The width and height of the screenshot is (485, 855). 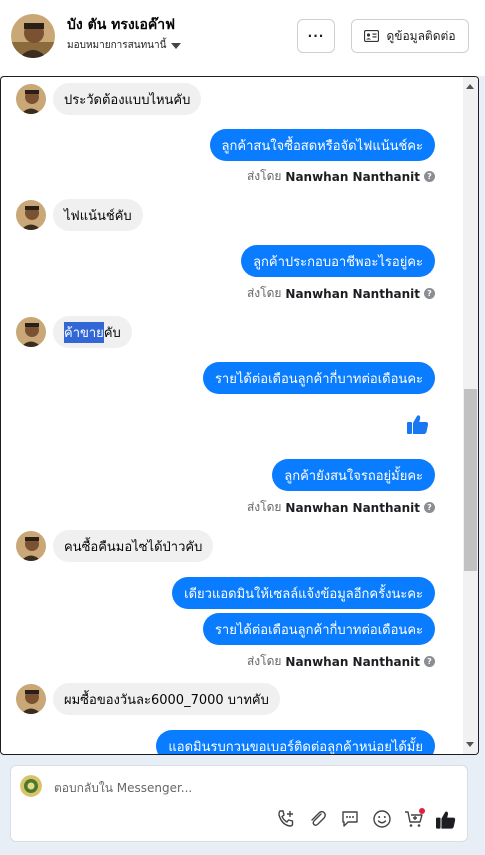 I want to click on cart-plus-icon, so click(x=414, y=819).